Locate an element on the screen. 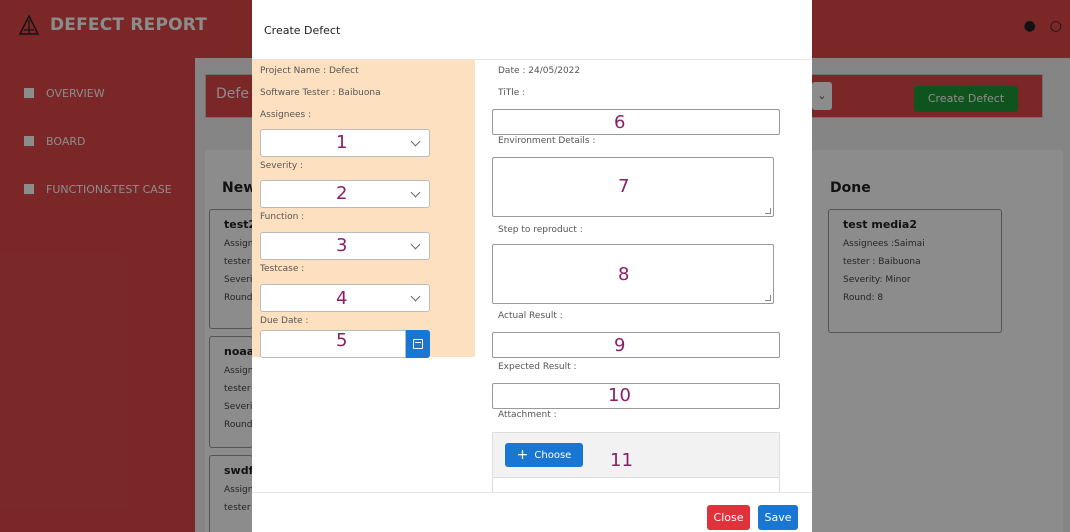  environment-textarea is located at coordinates (633, 187).